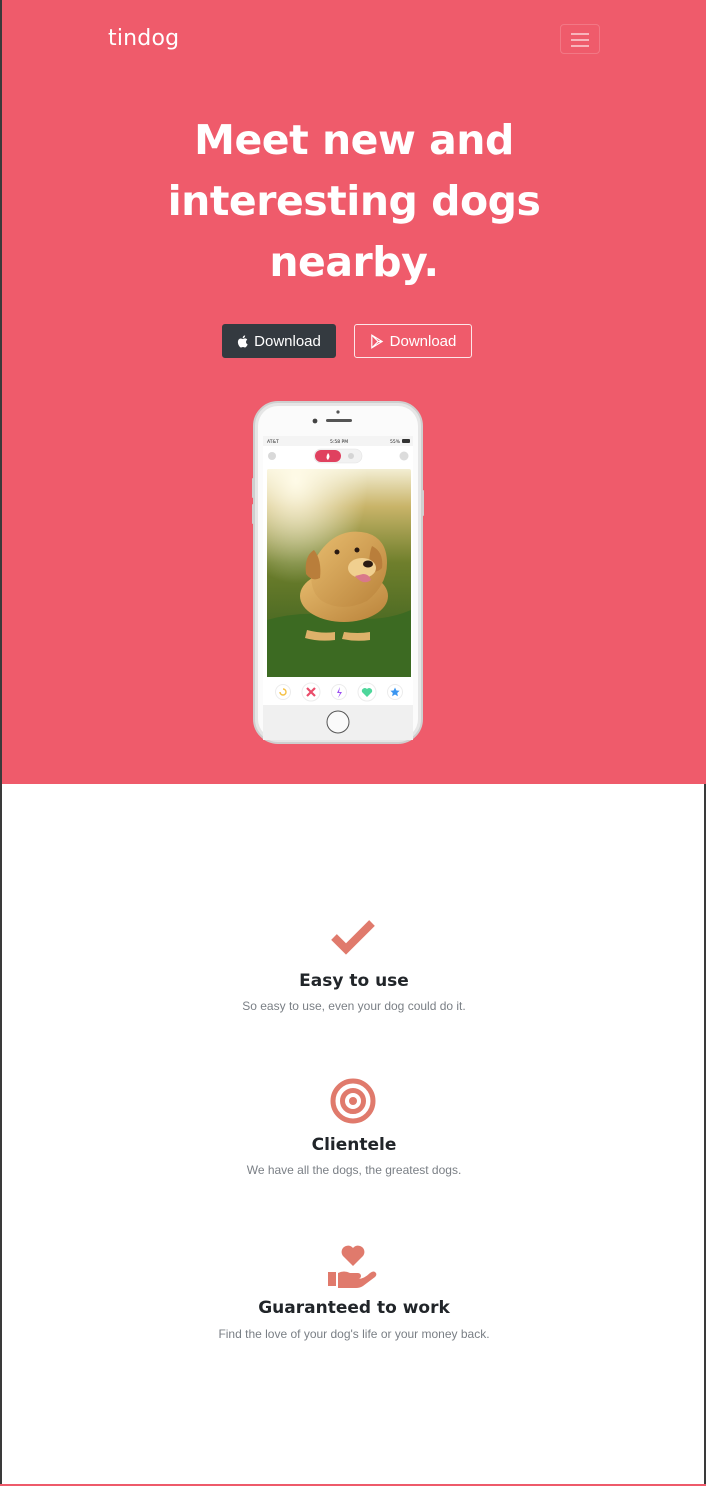 The image size is (706, 1486). What do you see at coordinates (354, 201) in the screenshot?
I see `hero-title: Meet new and interesting dogs nearby.` at bounding box center [354, 201].